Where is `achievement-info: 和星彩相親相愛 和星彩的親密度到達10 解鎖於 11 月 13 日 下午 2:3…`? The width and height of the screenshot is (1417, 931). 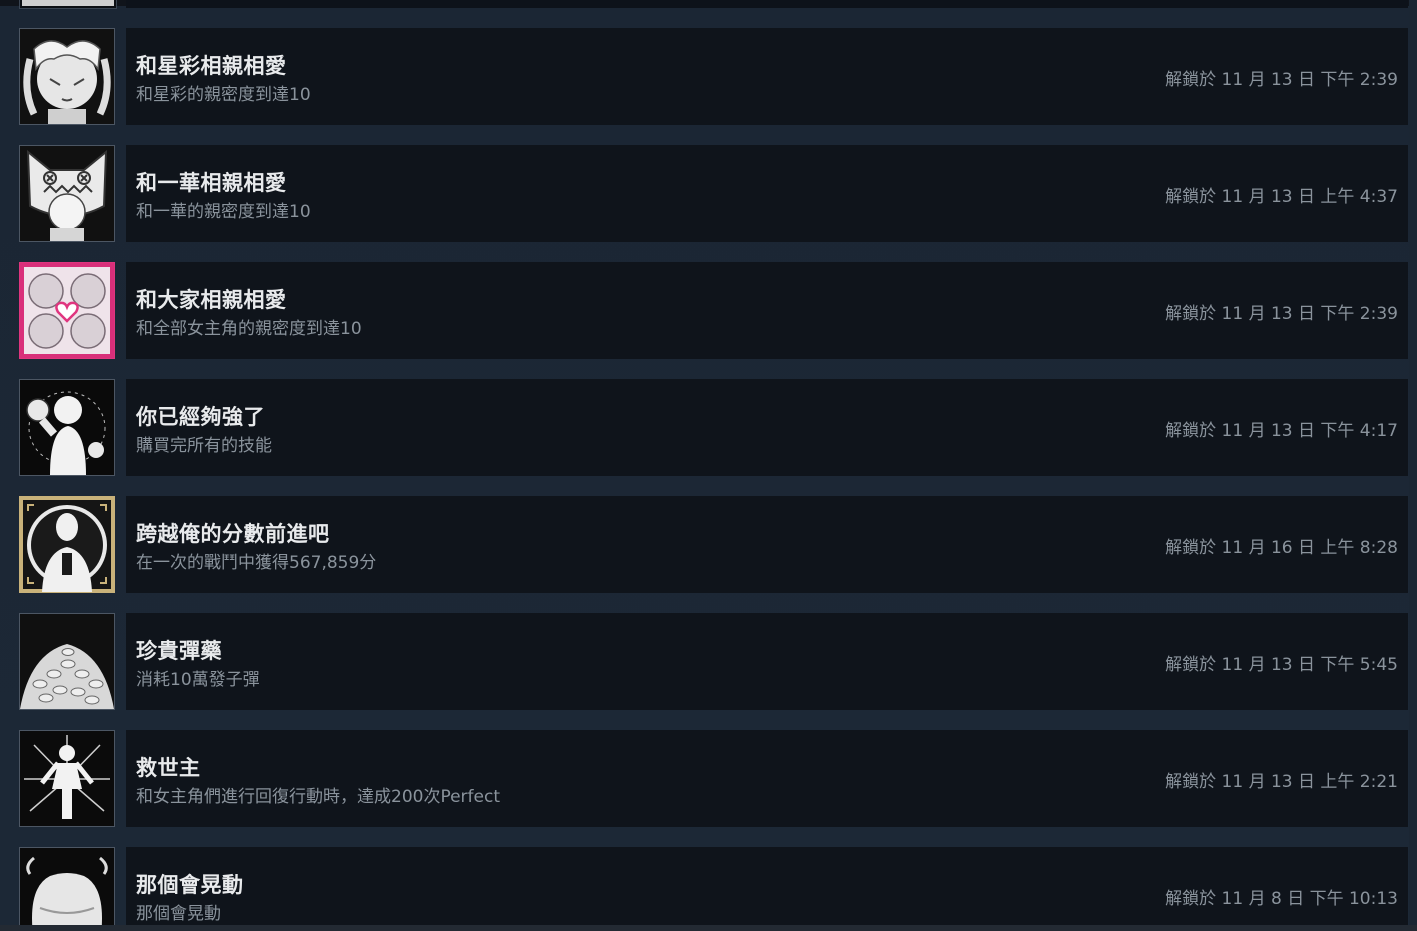 achievement-info: 和星彩相親相愛 和星彩的親密度到達10 解鎖於 11 月 13 日 下午 2:3… is located at coordinates (767, 76).